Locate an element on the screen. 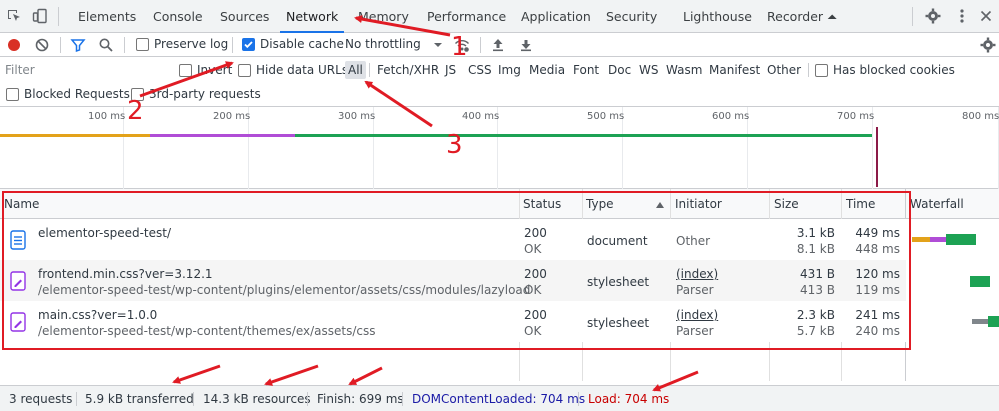 The height and width of the screenshot is (411, 999). request-size-transferred: 431 B is located at coordinates (817, 274).